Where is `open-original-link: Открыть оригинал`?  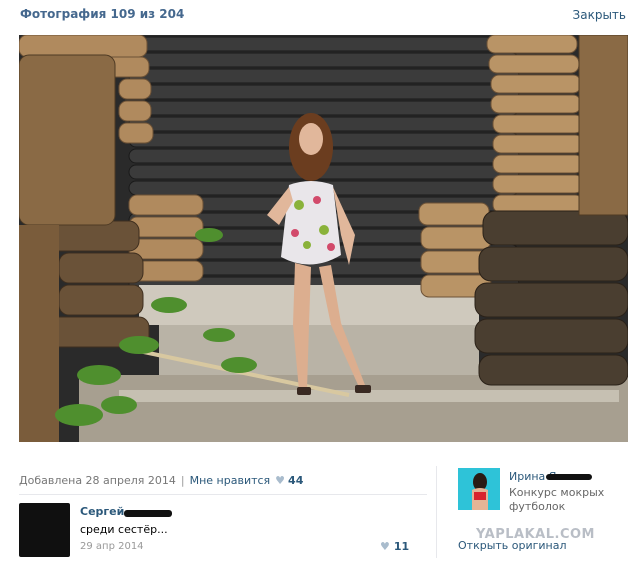 open-original-link: Открыть оригинал is located at coordinates (512, 545).